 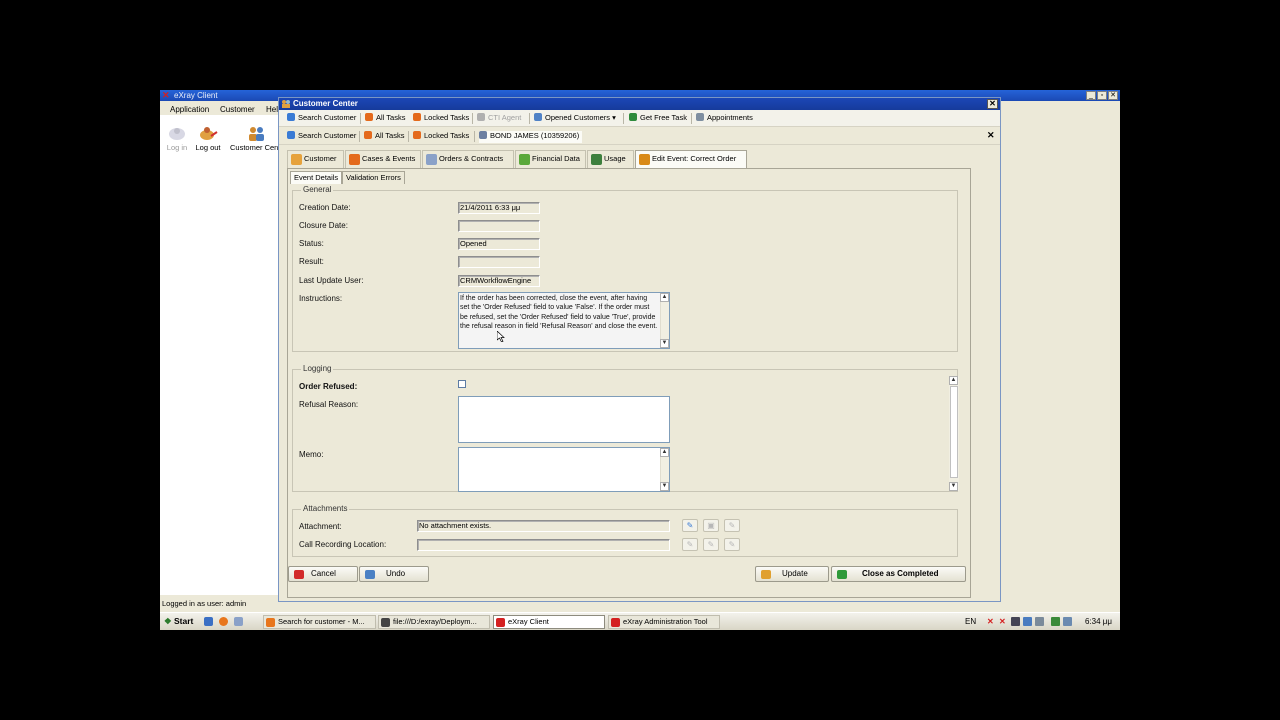 What do you see at coordinates (321, 137) in the screenshot?
I see `tab-search-customer: Search Customer` at bounding box center [321, 137].